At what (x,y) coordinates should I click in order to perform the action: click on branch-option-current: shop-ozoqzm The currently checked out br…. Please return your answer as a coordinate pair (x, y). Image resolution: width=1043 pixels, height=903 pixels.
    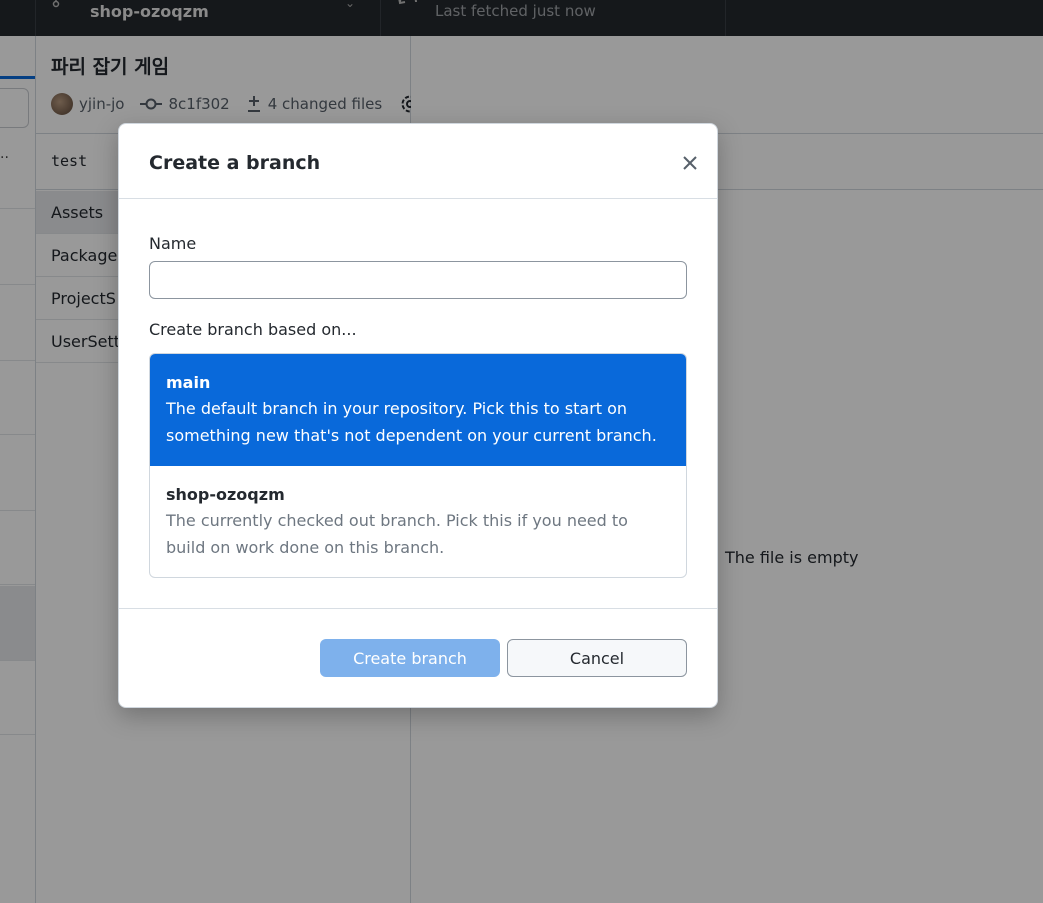
    Looking at the image, I should click on (418, 521).